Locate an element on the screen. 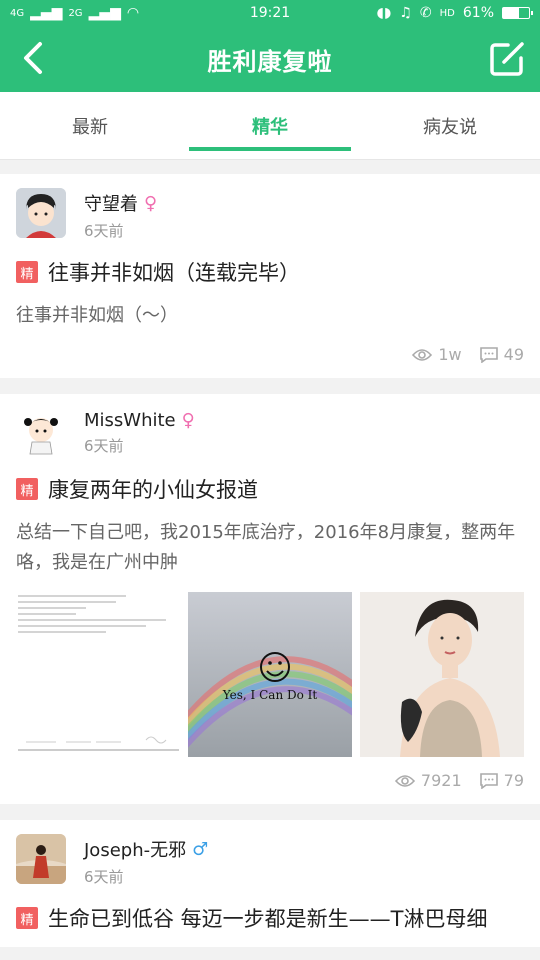  view-count-value: 1w is located at coordinates (450, 354).